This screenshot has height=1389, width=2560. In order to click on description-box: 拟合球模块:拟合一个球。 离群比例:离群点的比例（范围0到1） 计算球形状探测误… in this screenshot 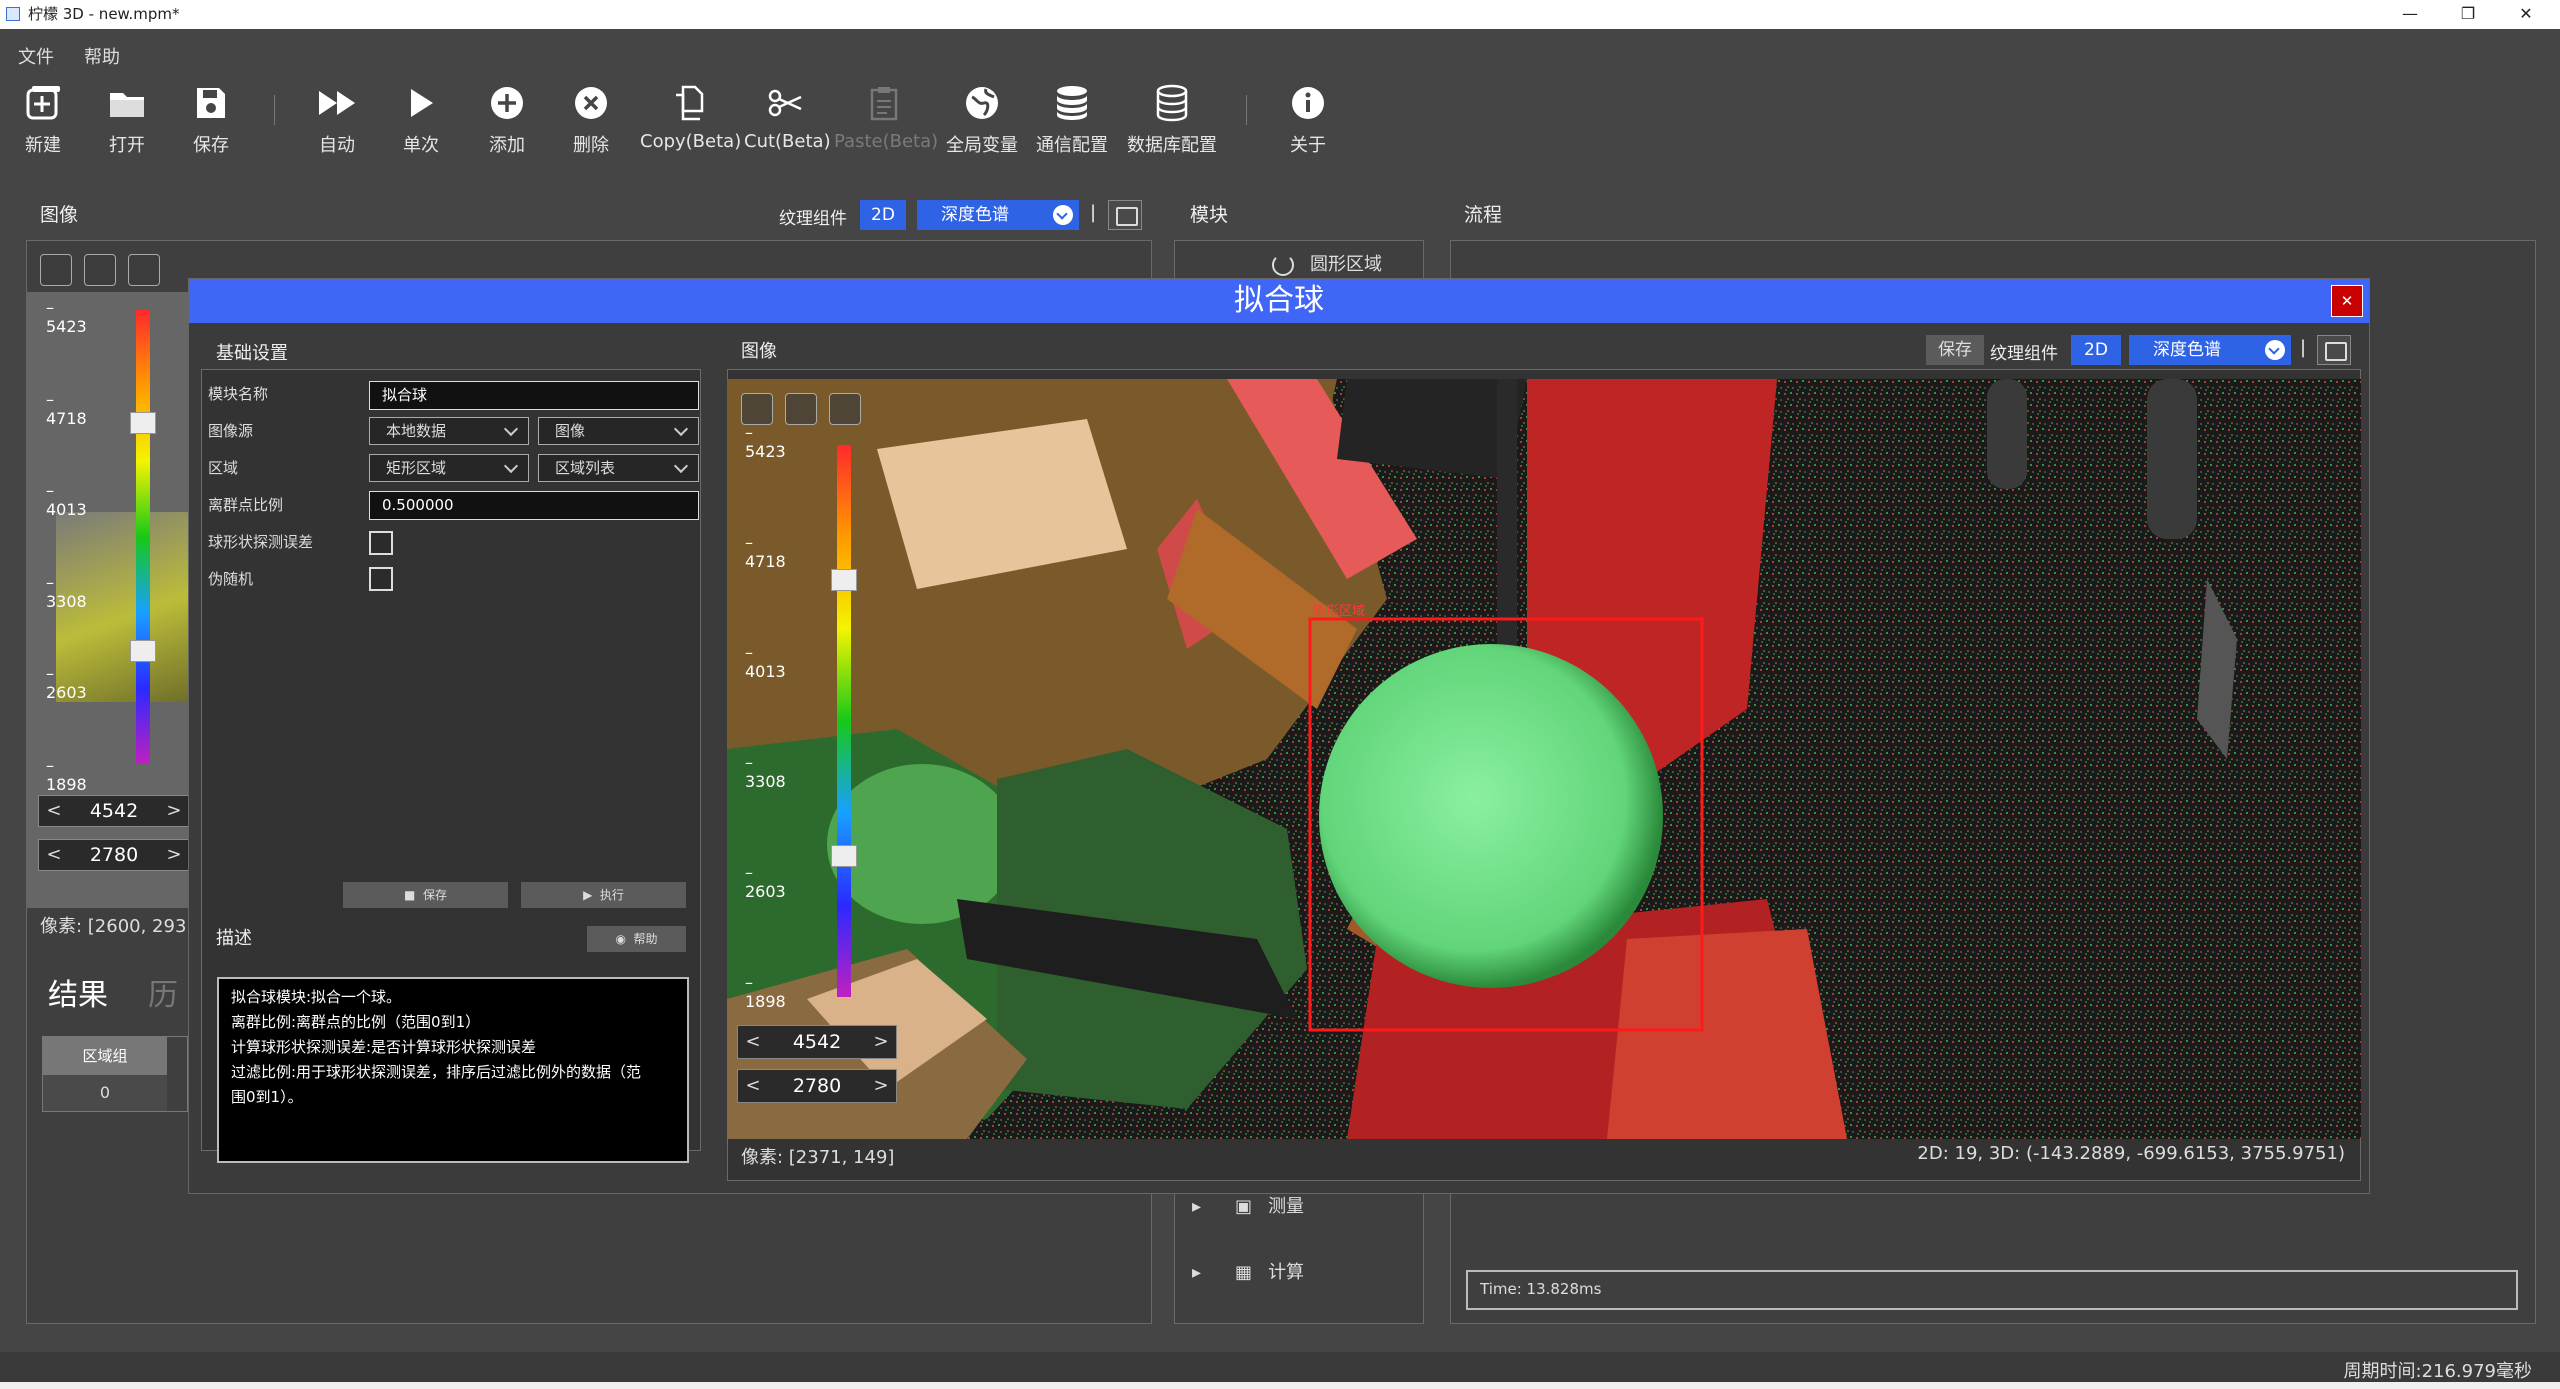, I will do `click(453, 1070)`.